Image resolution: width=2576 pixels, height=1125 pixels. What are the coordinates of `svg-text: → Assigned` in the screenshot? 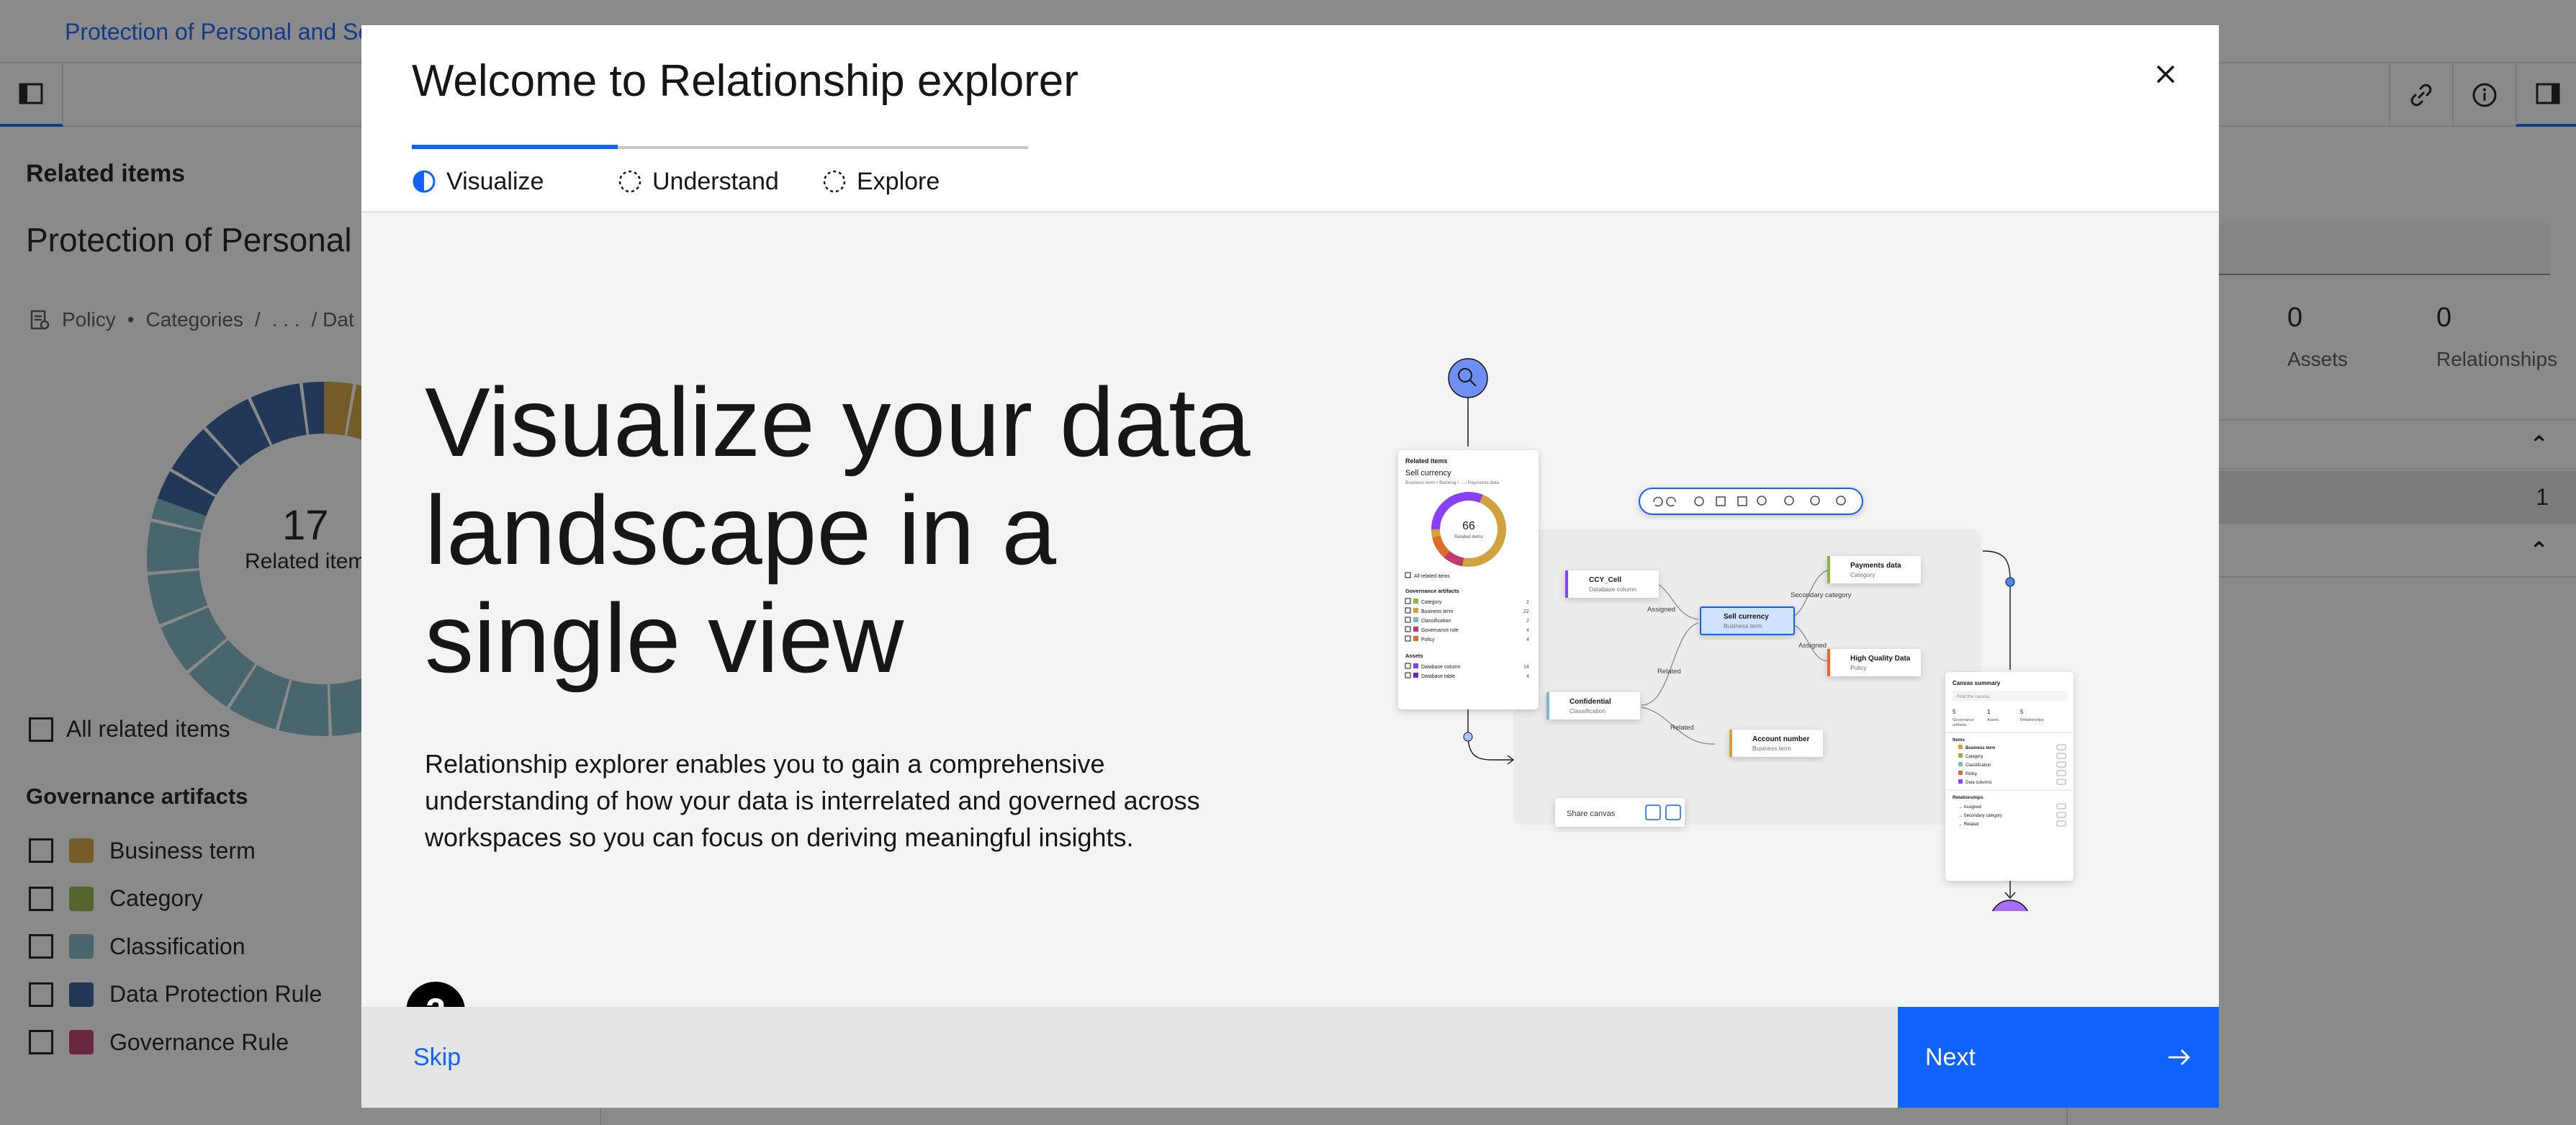 It's located at (1969, 807).